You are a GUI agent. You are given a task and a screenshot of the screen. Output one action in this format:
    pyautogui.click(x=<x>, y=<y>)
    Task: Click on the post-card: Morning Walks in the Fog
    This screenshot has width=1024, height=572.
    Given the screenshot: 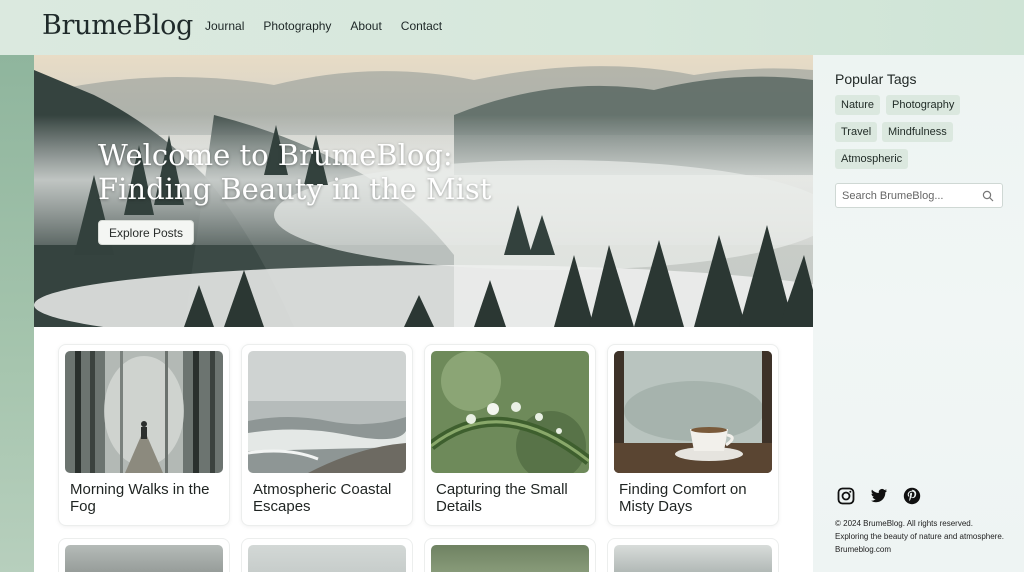 What is the action you would take?
    pyautogui.click(x=144, y=435)
    